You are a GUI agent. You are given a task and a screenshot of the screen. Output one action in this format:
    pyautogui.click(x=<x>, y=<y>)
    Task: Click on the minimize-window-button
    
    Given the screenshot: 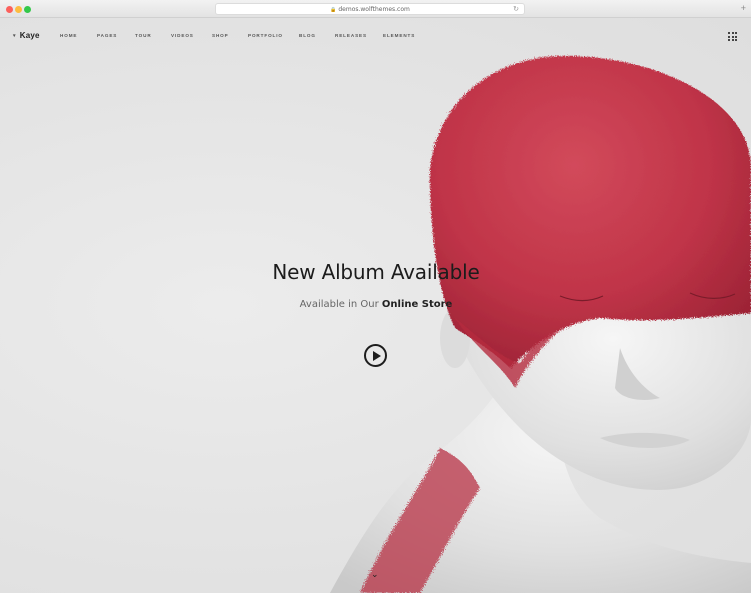 What is the action you would take?
    pyautogui.click(x=18, y=9)
    